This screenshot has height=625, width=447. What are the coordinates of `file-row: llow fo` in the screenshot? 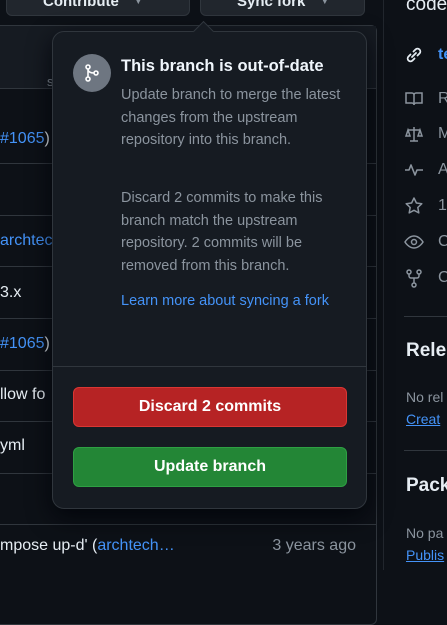 It's located at (22, 395).